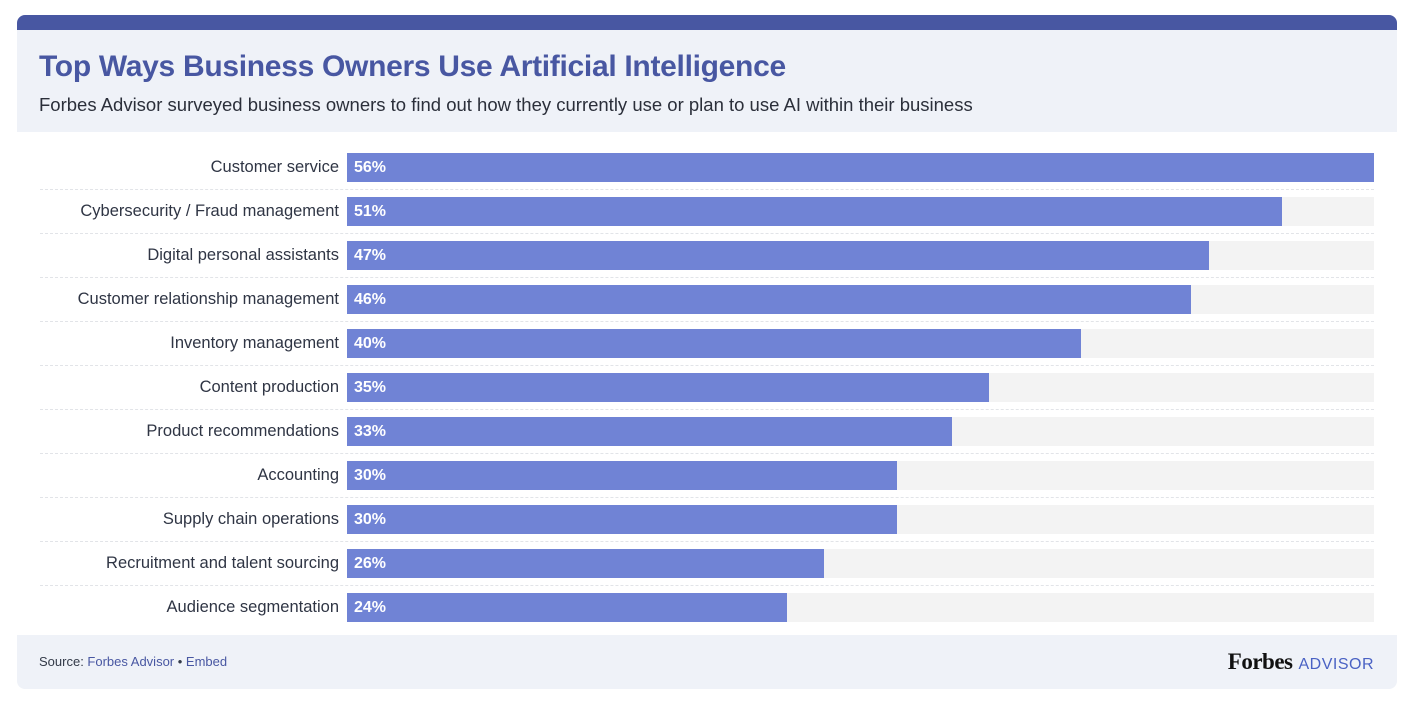  Describe the element at coordinates (222, 563) in the screenshot. I see `category-label: Recruitment and talent sourcing` at that location.